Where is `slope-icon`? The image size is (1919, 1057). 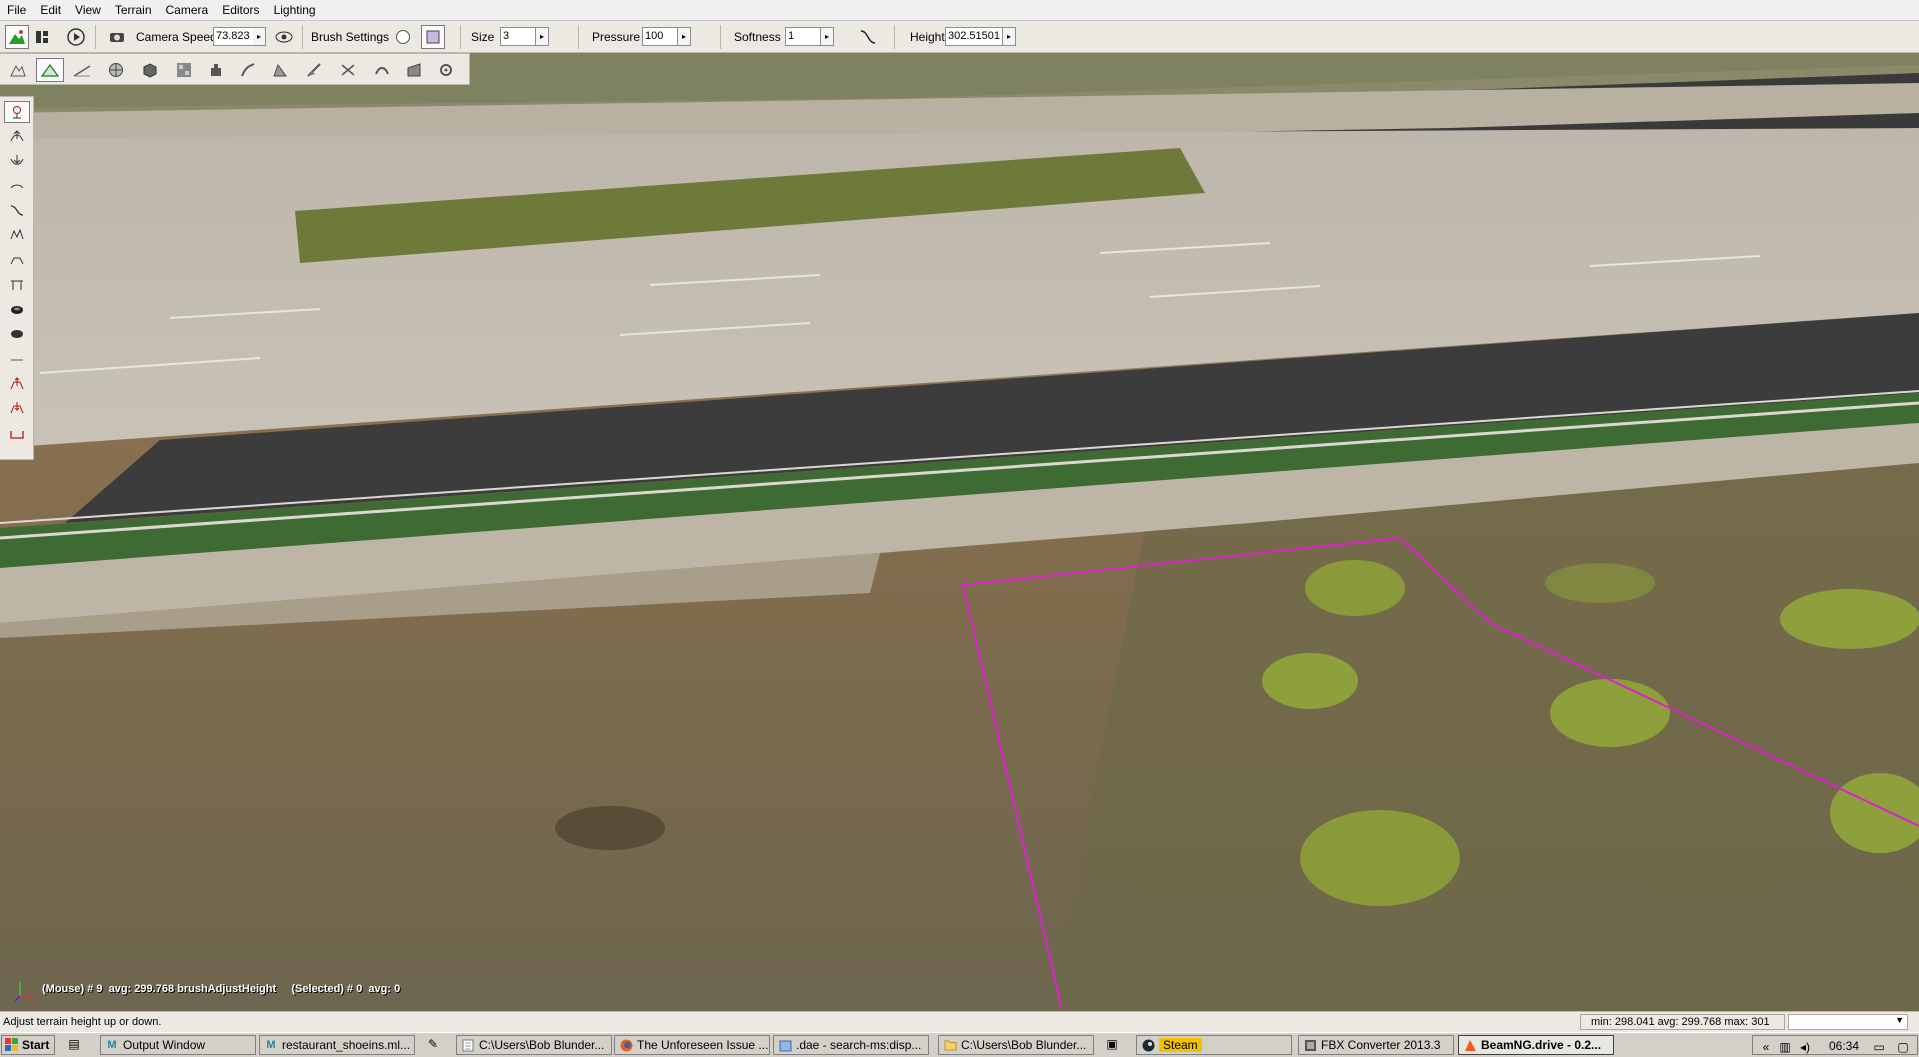 slope-icon is located at coordinates (280, 70).